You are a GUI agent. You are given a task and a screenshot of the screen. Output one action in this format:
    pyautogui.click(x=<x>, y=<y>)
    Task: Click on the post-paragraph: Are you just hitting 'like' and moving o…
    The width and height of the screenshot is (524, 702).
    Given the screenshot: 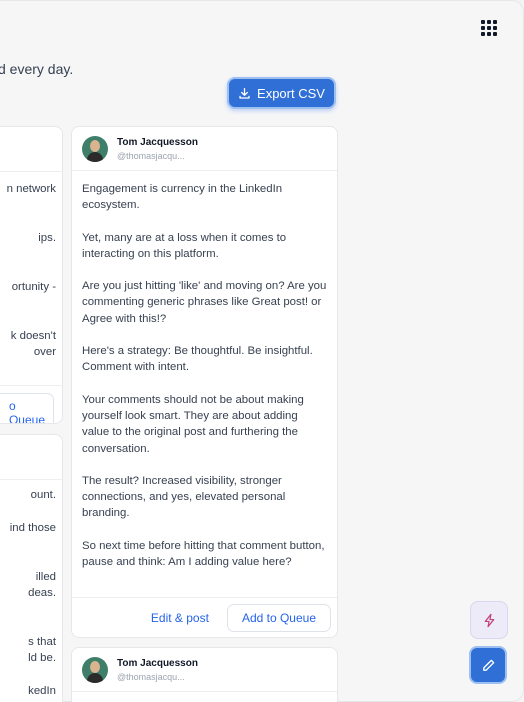 What is the action you would take?
    pyautogui.click(x=204, y=302)
    